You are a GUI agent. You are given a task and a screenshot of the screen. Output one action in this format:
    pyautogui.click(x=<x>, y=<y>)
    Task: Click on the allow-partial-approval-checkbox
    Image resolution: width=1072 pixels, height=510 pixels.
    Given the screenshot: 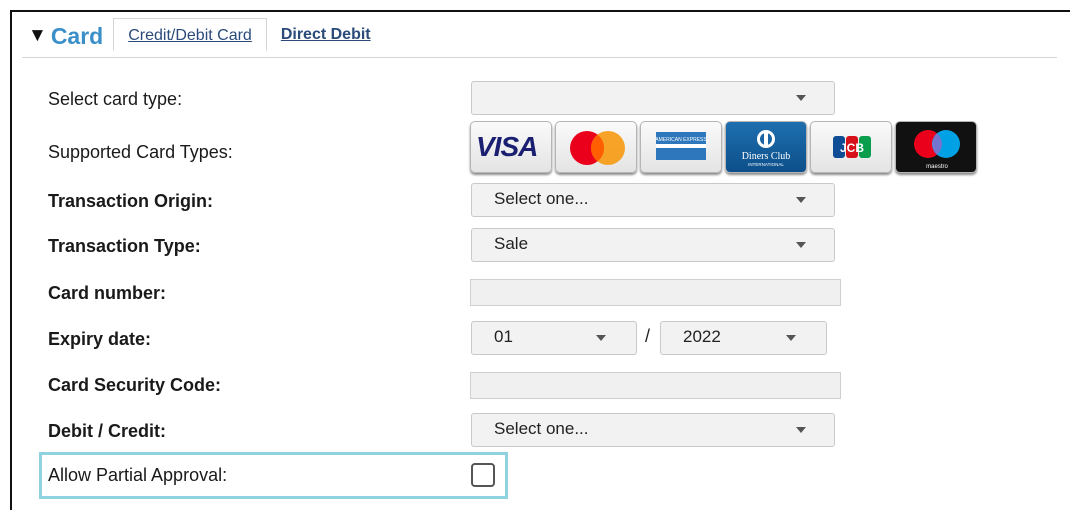 What is the action you would take?
    pyautogui.click(x=483, y=475)
    